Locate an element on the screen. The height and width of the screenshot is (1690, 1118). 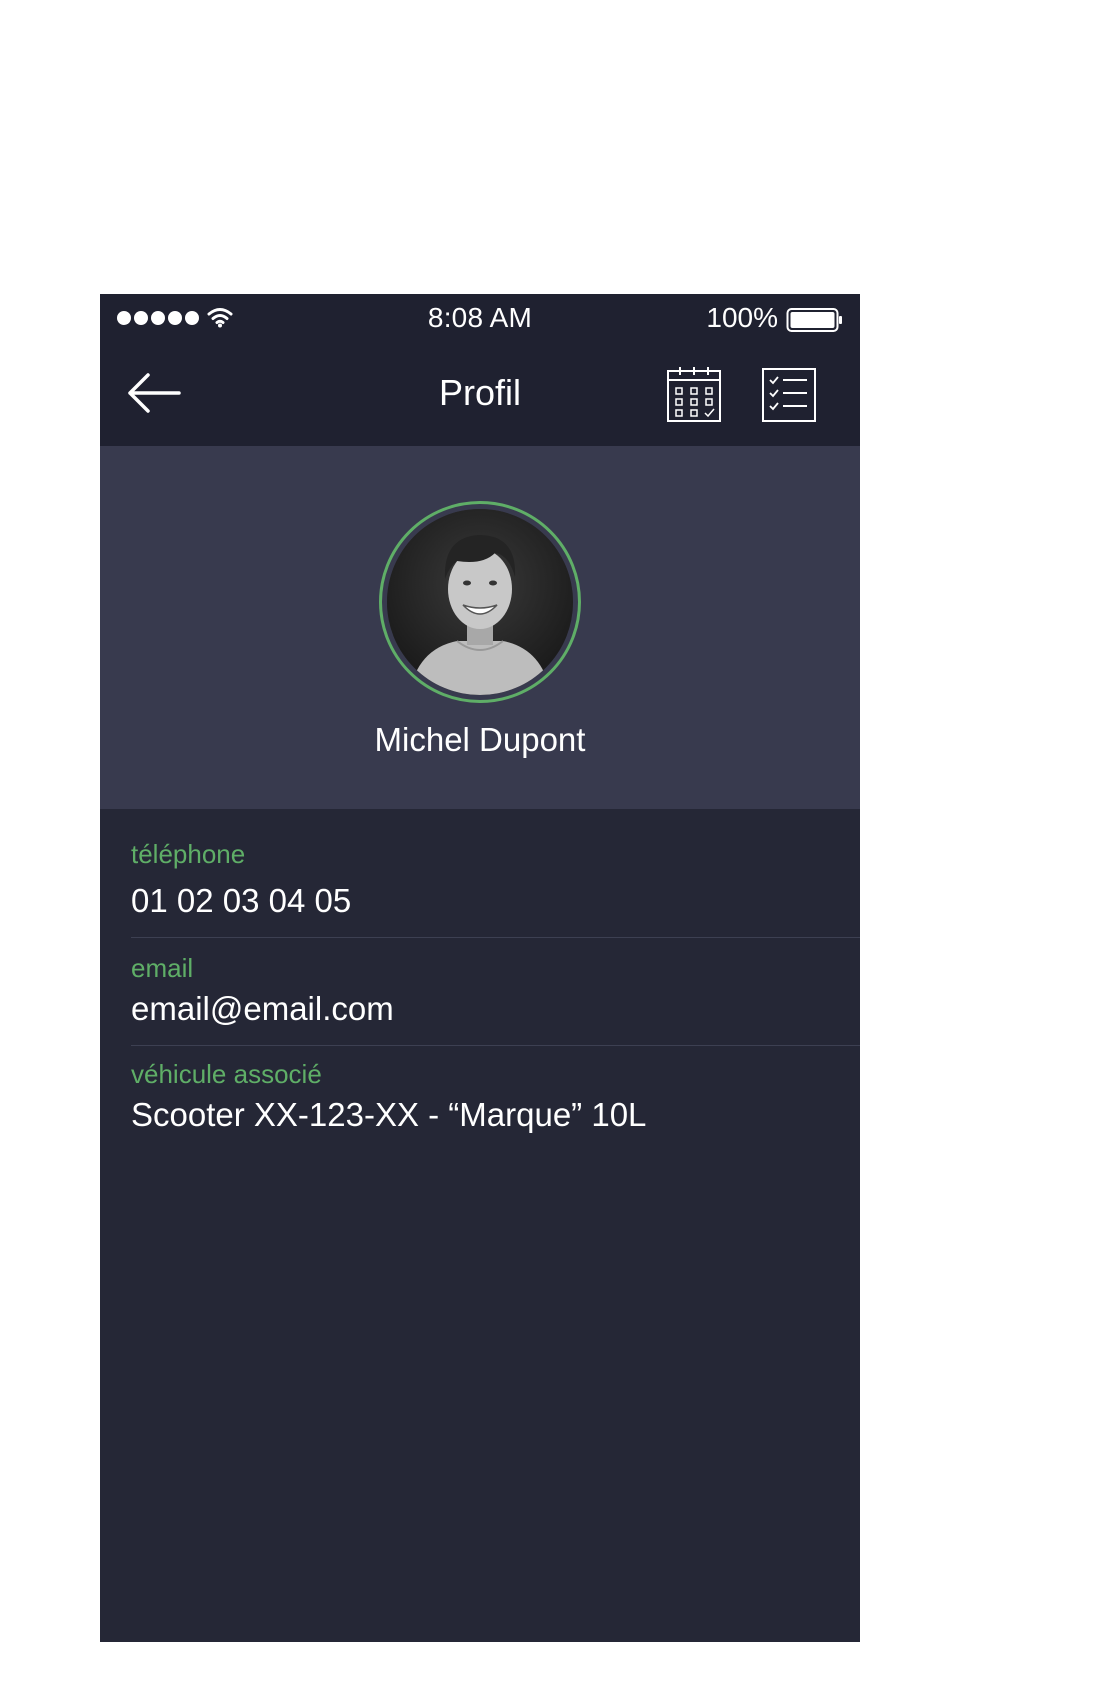
arrow-left-icon is located at coordinates (154, 393).